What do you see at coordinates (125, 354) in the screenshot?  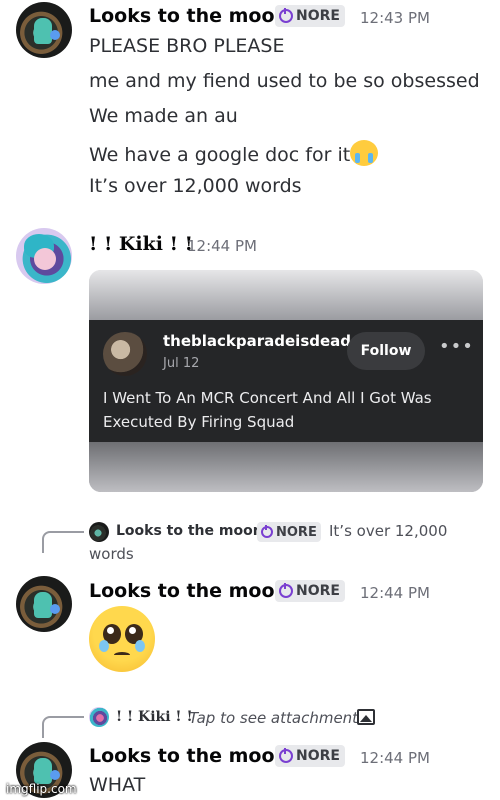 I see `post-avatar` at bounding box center [125, 354].